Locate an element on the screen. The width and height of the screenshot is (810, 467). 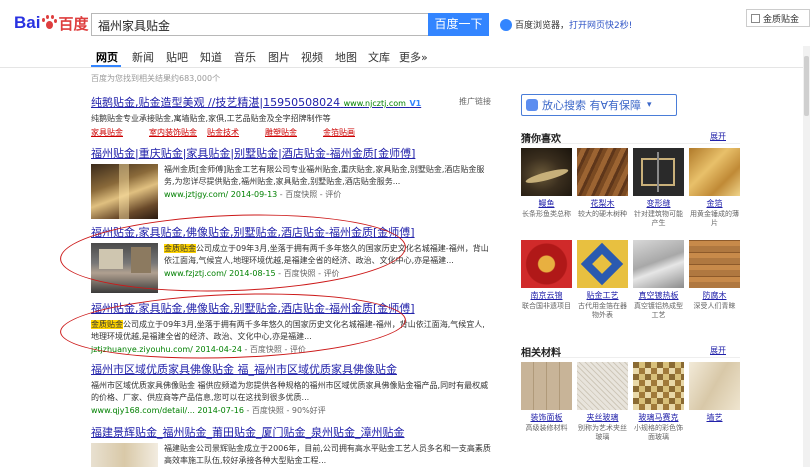
material-card: 夹丝玻璃 别称为艺术夹丝玻璃 is located at coordinates (602, 402).